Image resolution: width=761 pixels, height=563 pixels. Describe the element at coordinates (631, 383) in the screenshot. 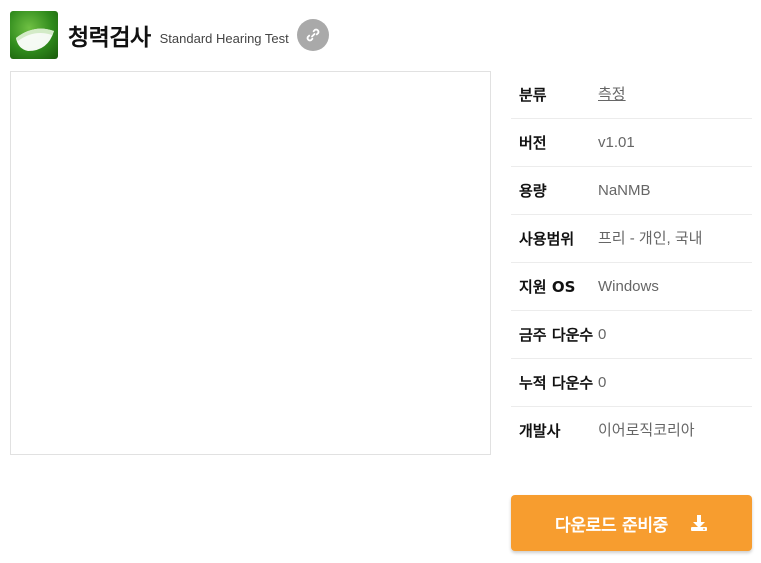

I see `info-row-total-downloads: 누적 다운수 0` at that location.